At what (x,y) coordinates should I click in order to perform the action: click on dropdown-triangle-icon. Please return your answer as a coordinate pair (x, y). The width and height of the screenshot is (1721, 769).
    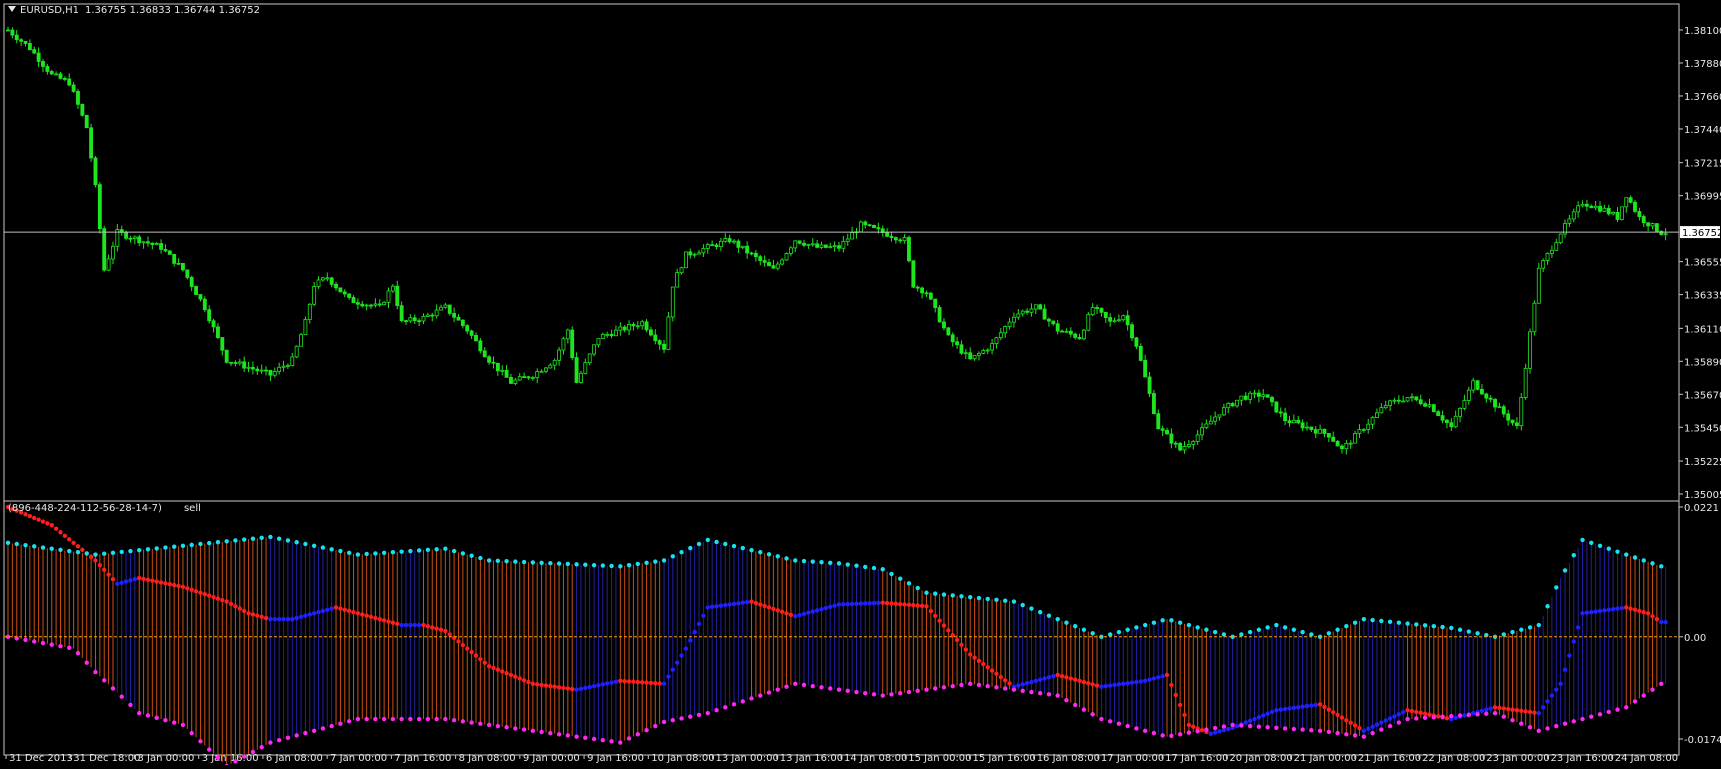
    Looking at the image, I should click on (12, 9).